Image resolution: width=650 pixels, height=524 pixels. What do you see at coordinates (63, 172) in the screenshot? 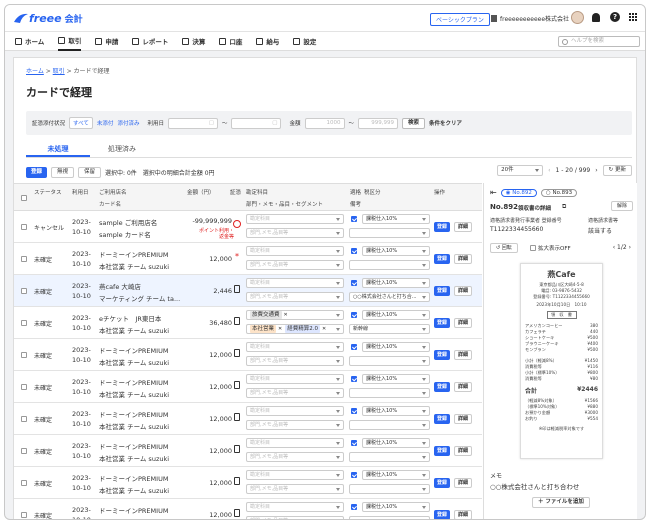
I see `ignore-button: 無視` at bounding box center [63, 172].